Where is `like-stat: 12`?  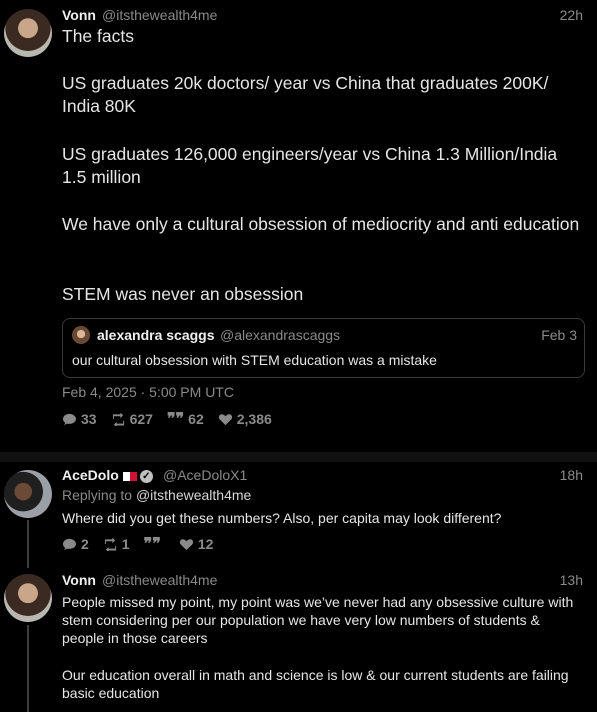 like-stat: 12 is located at coordinates (196, 544).